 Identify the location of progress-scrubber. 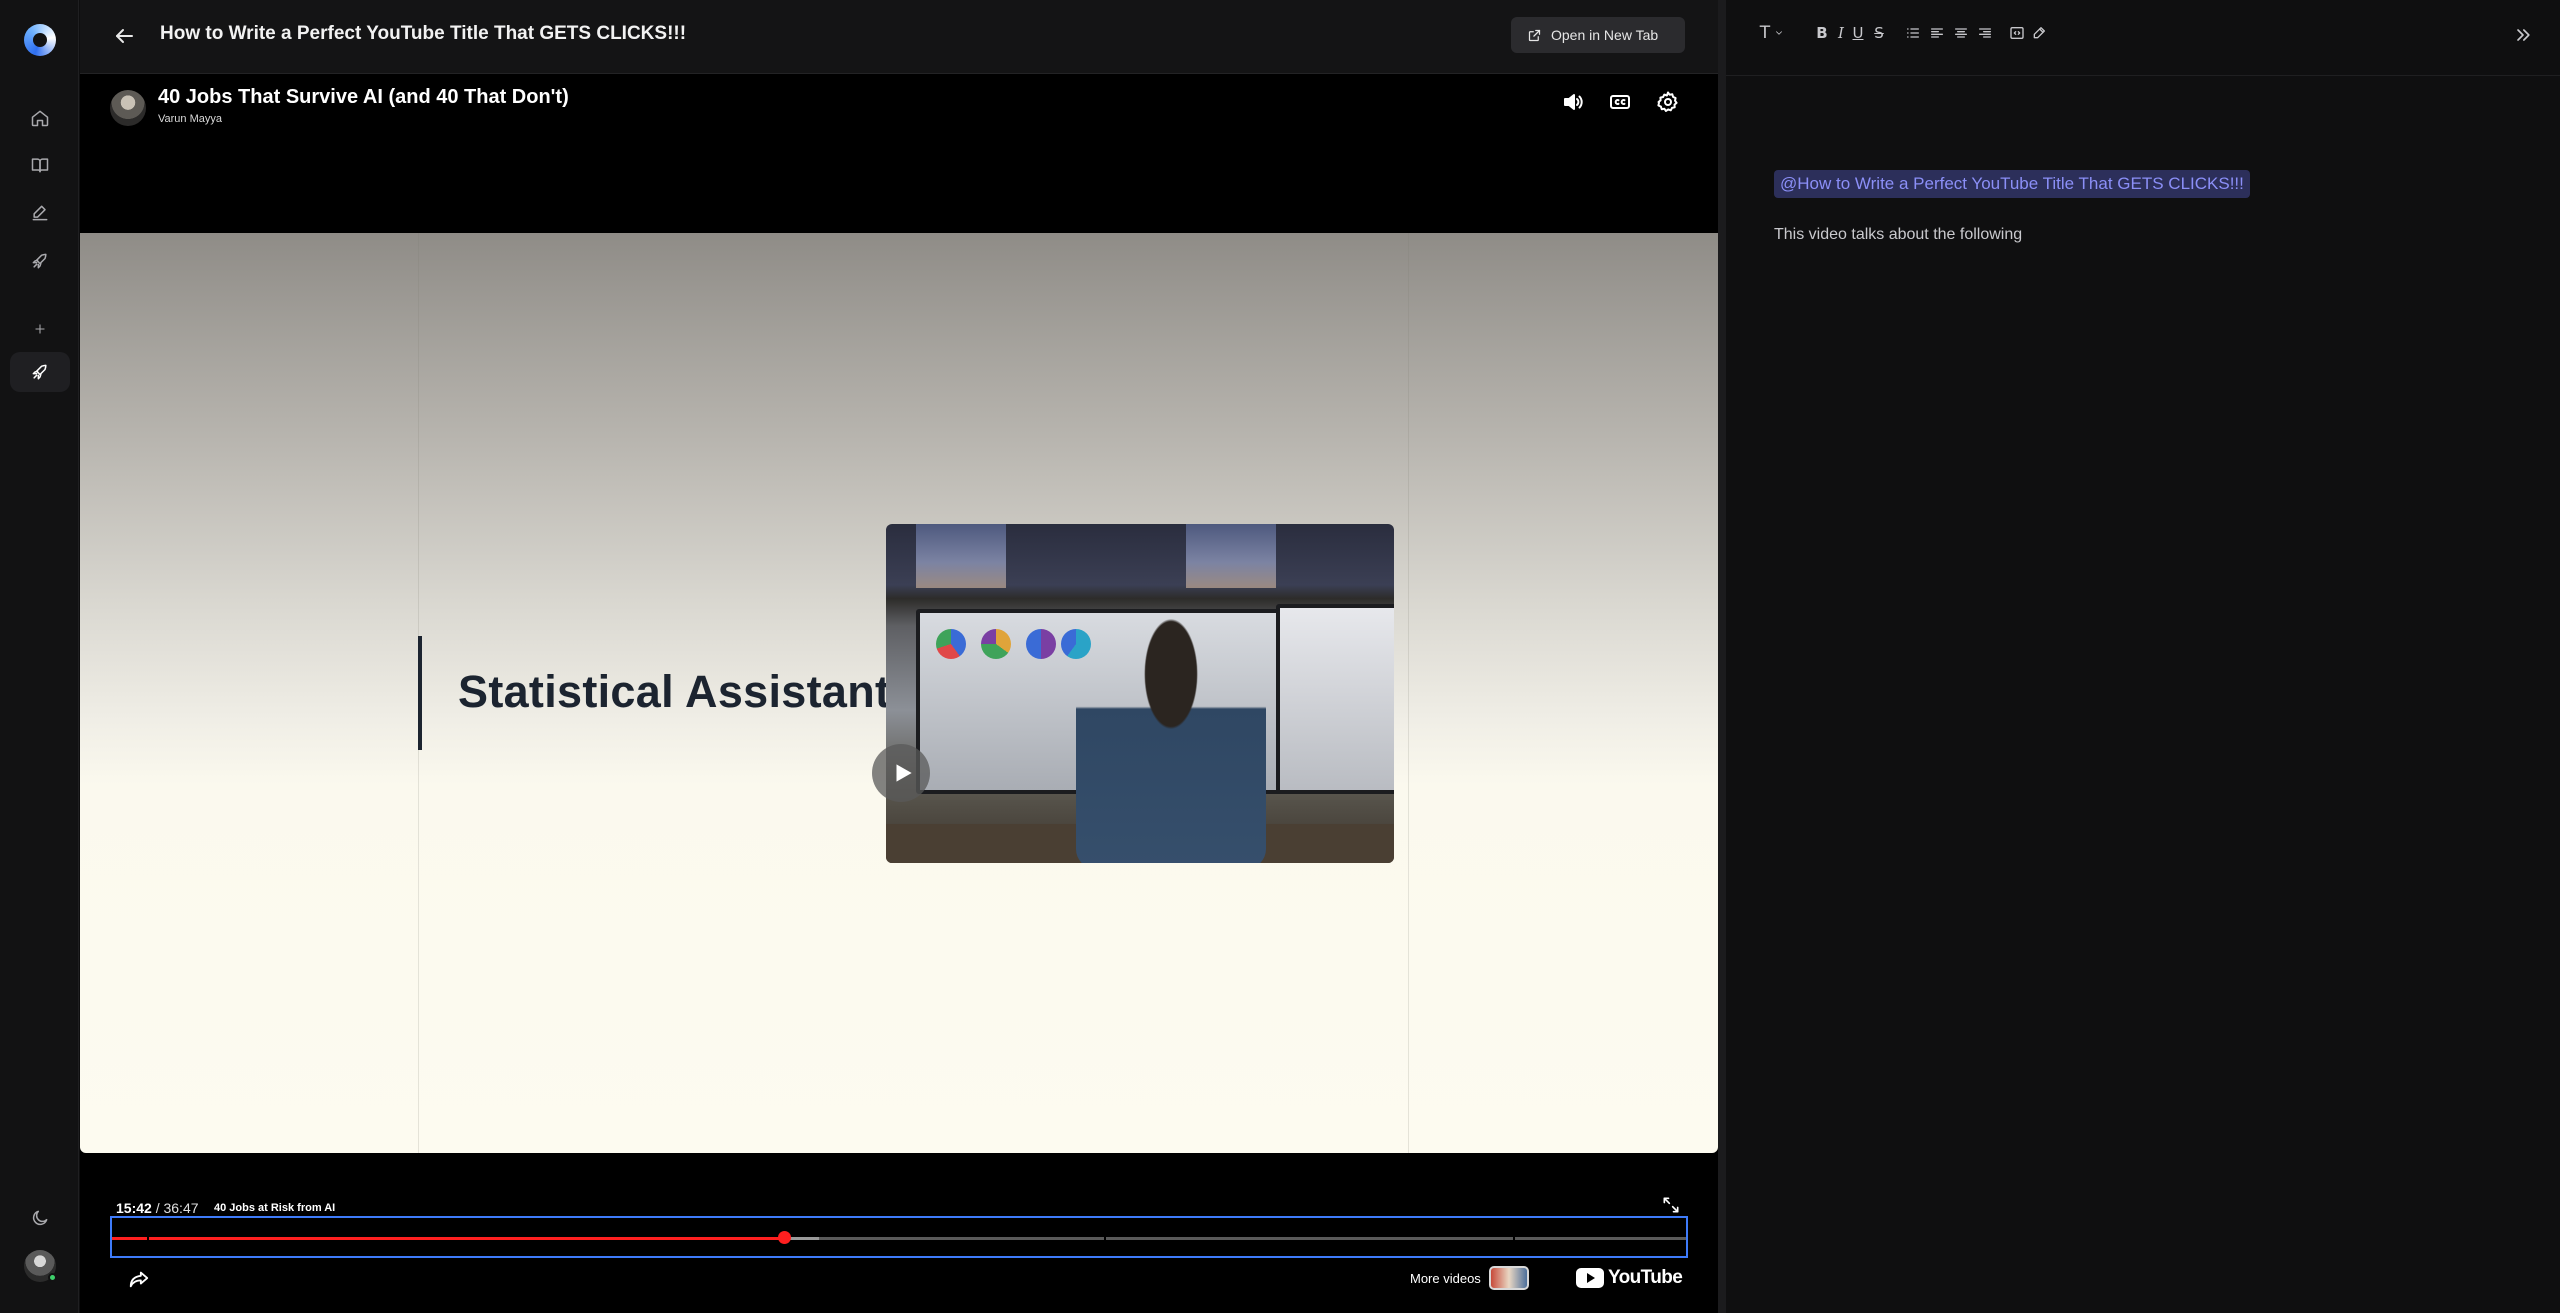
(785, 1237).